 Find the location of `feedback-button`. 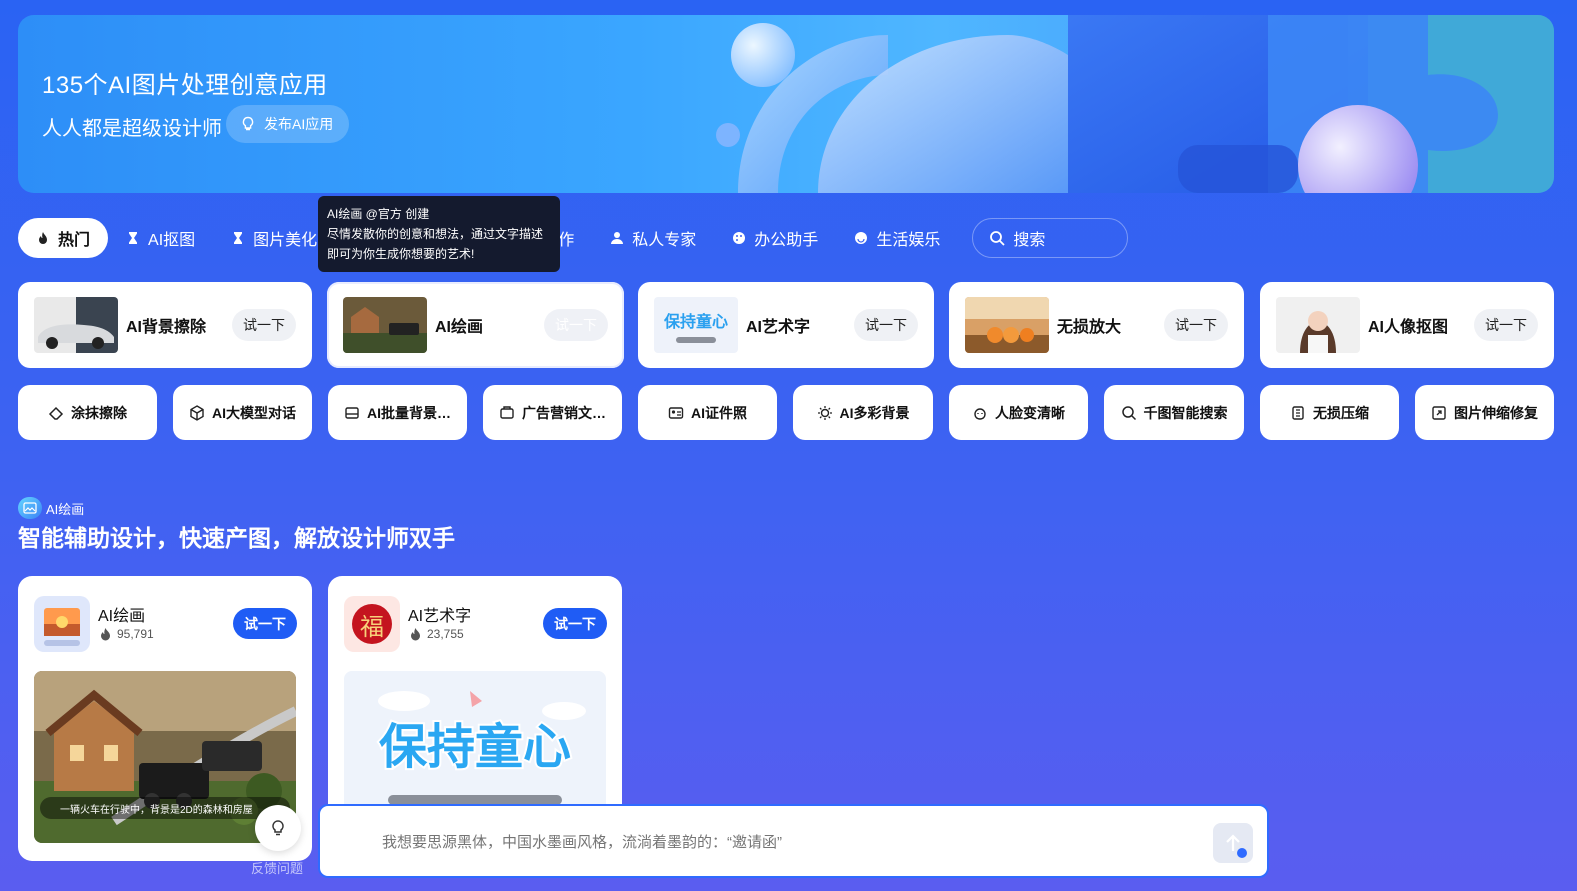

feedback-button is located at coordinates (278, 828).